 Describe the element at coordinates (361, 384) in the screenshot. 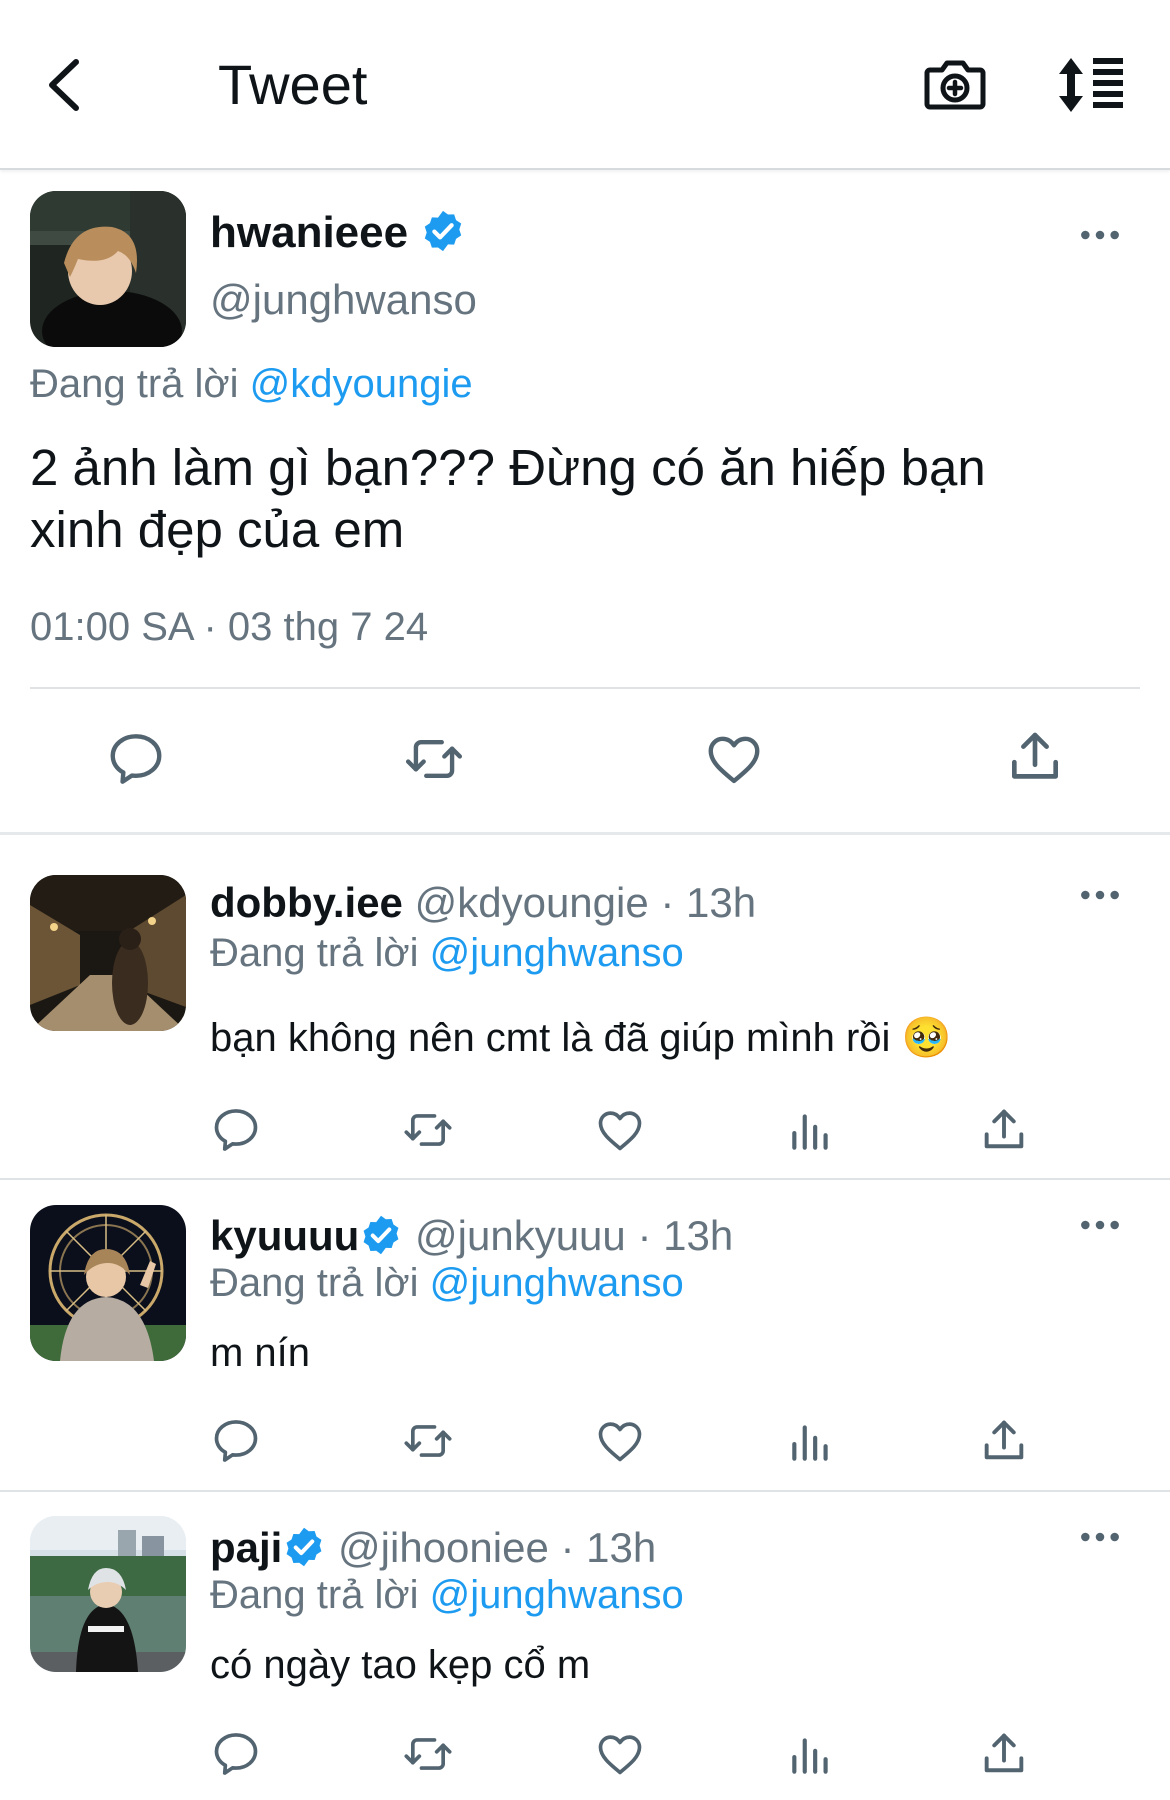

I see `replying-to-link: @kdyoungie` at that location.